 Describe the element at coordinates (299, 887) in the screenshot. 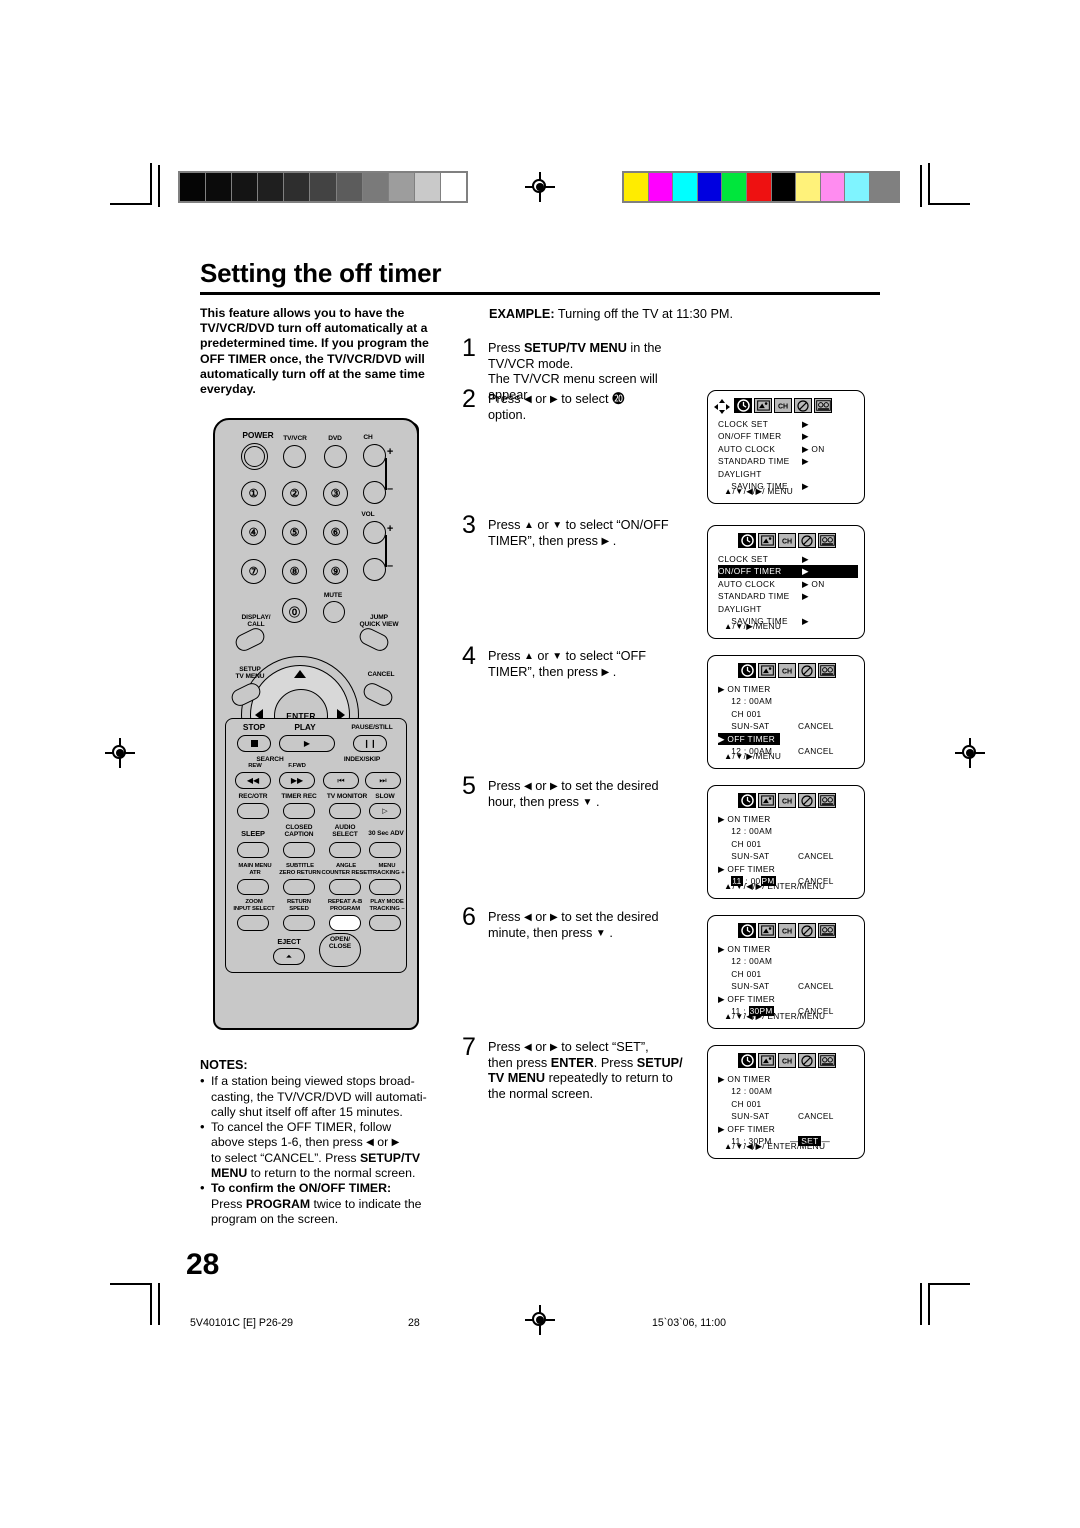

I see `subtitle-zeroreturn-button` at that location.